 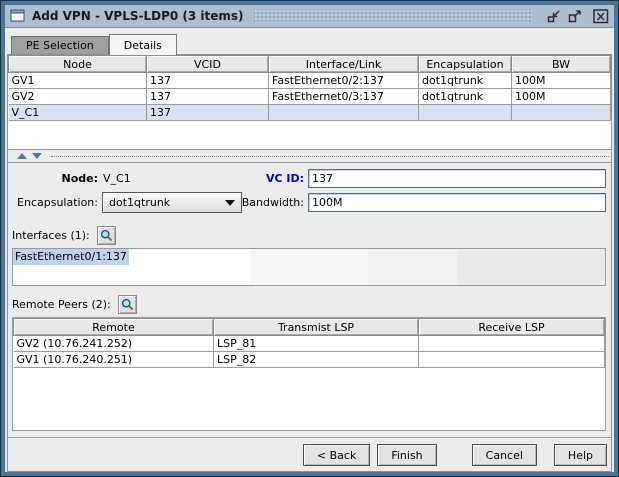 What do you see at coordinates (465, 64) in the screenshot?
I see `column-header: Encapsulation` at bounding box center [465, 64].